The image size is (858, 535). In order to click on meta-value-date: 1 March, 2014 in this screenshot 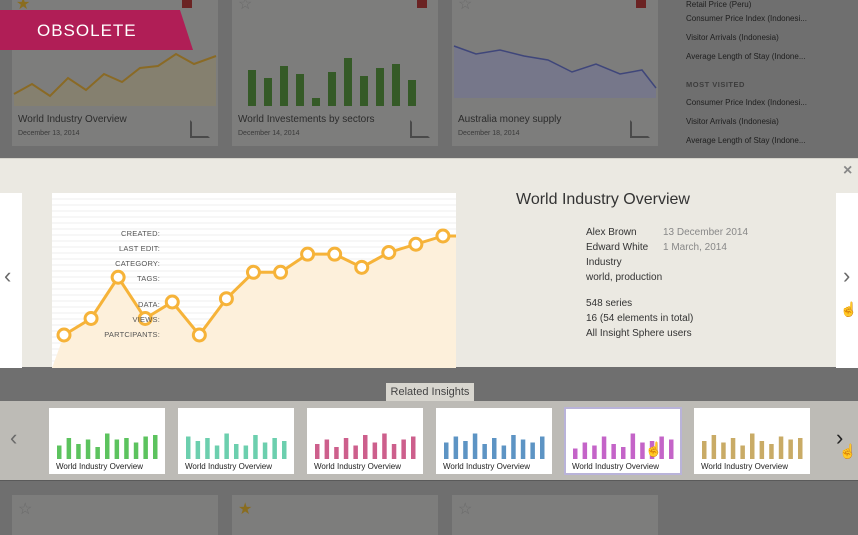, I will do `click(695, 247)`.